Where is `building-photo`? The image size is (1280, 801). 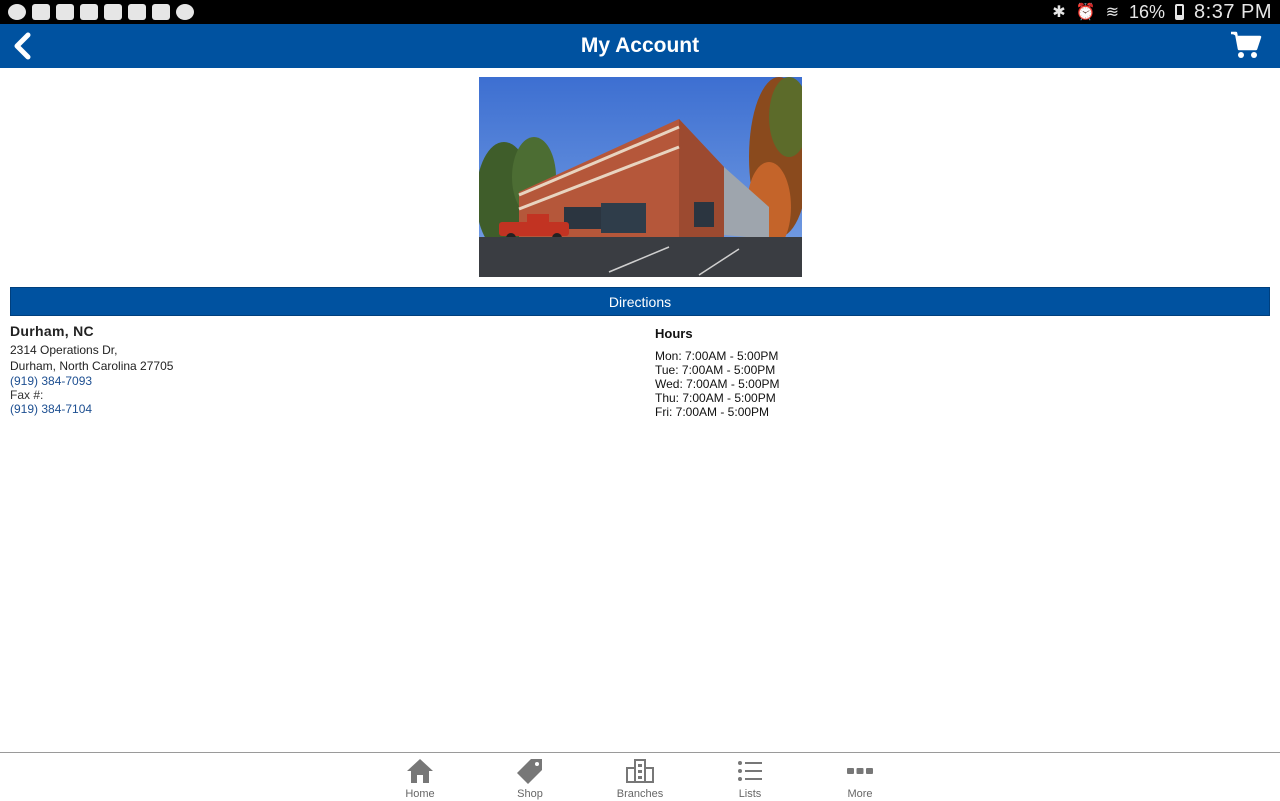 building-photo is located at coordinates (640, 177).